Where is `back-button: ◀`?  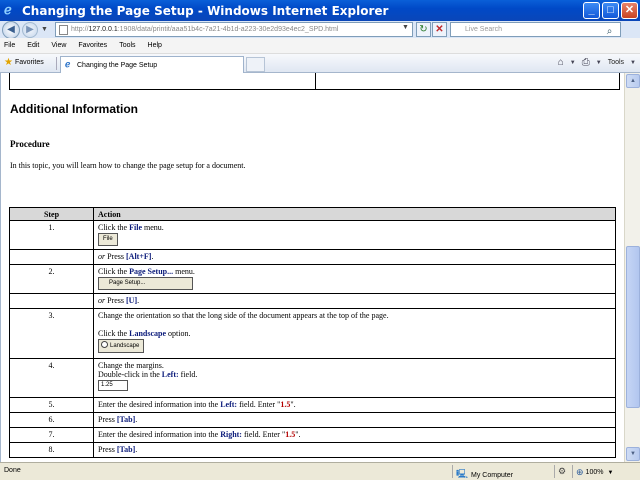
back-button: ◀ is located at coordinates (11, 29).